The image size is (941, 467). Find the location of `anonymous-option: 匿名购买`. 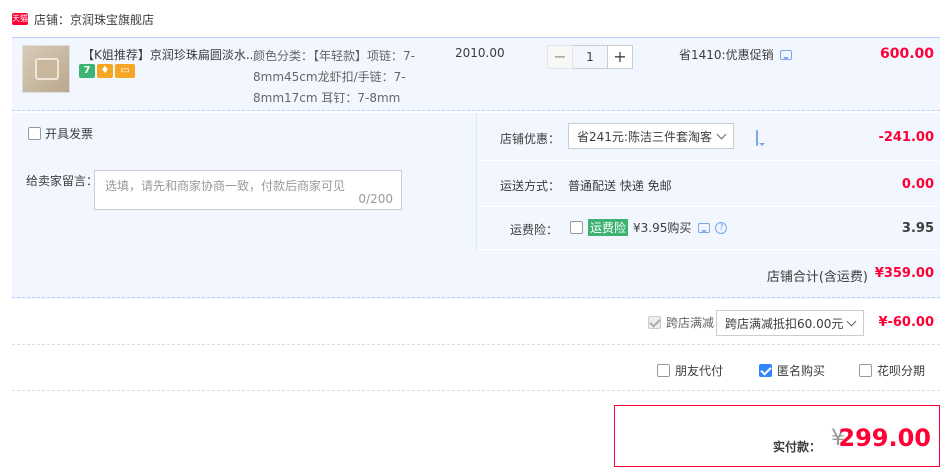

anonymous-option: 匿名购买 is located at coordinates (792, 370).